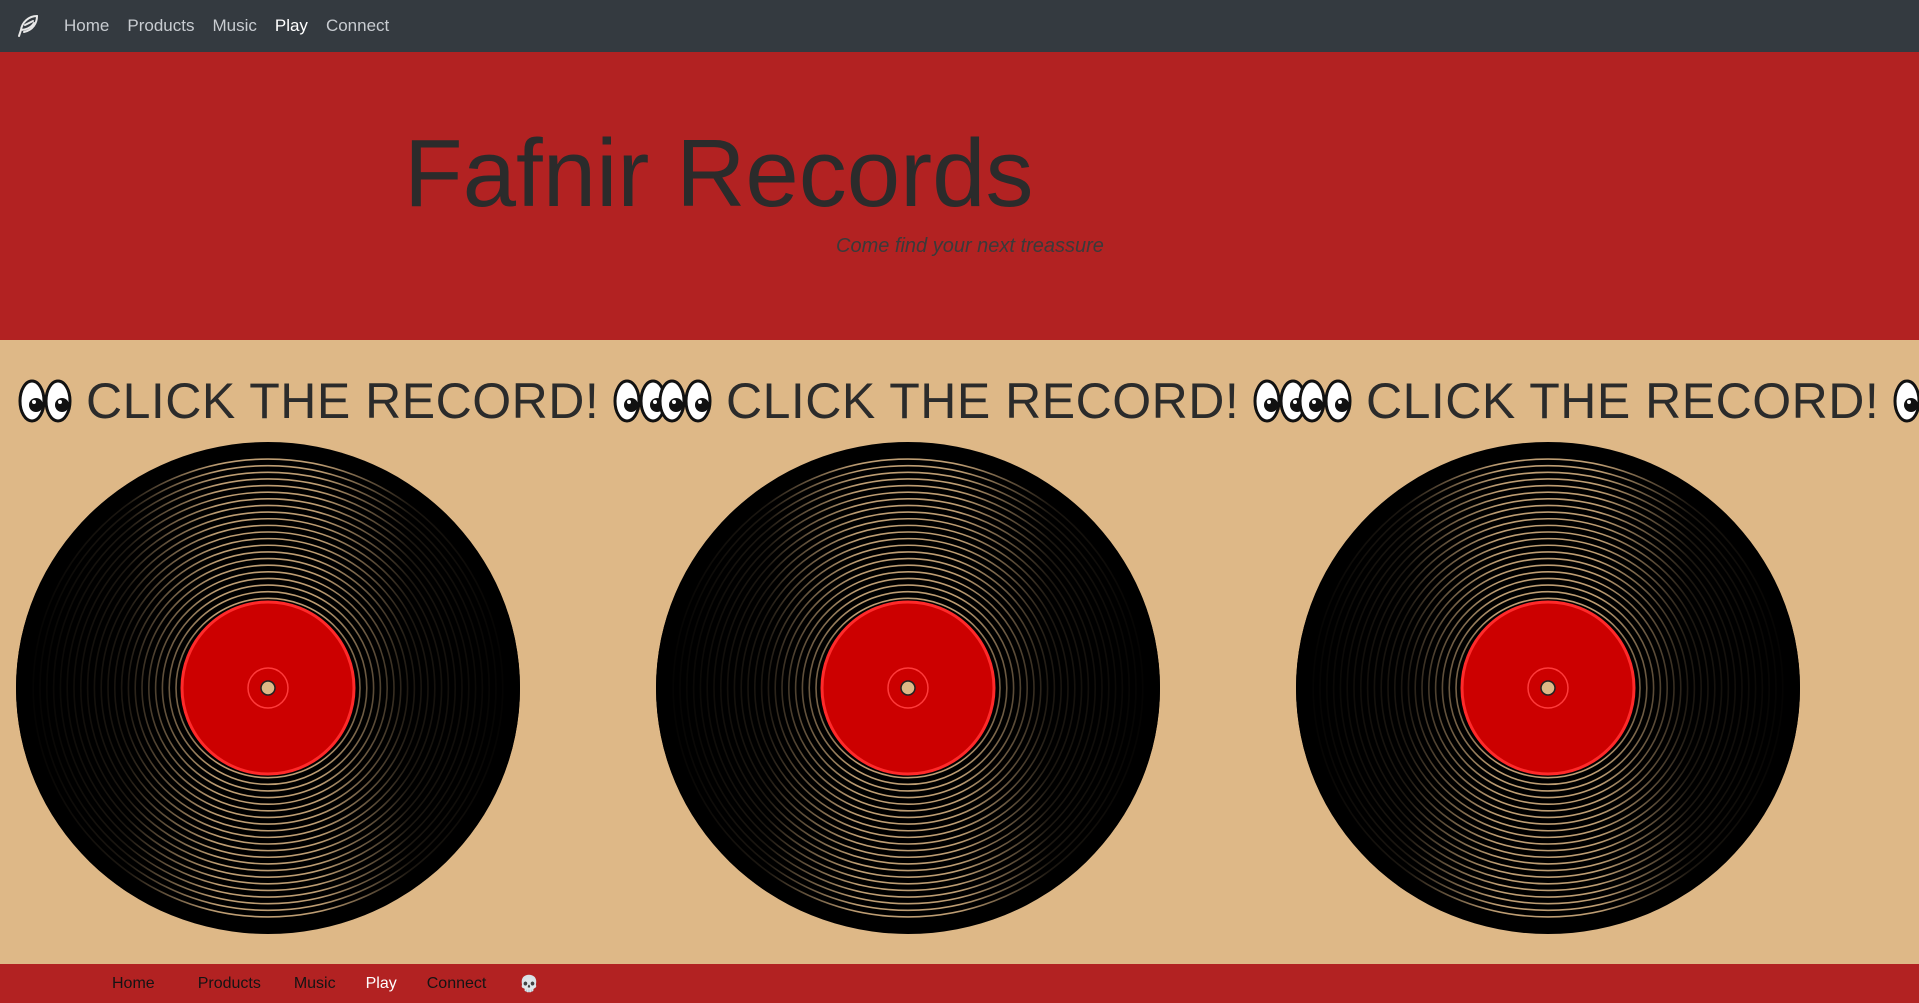  What do you see at coordinates (457, 984) in the screenshot?
I see `footer-connect: Connect` at bounding box center [457, 984].